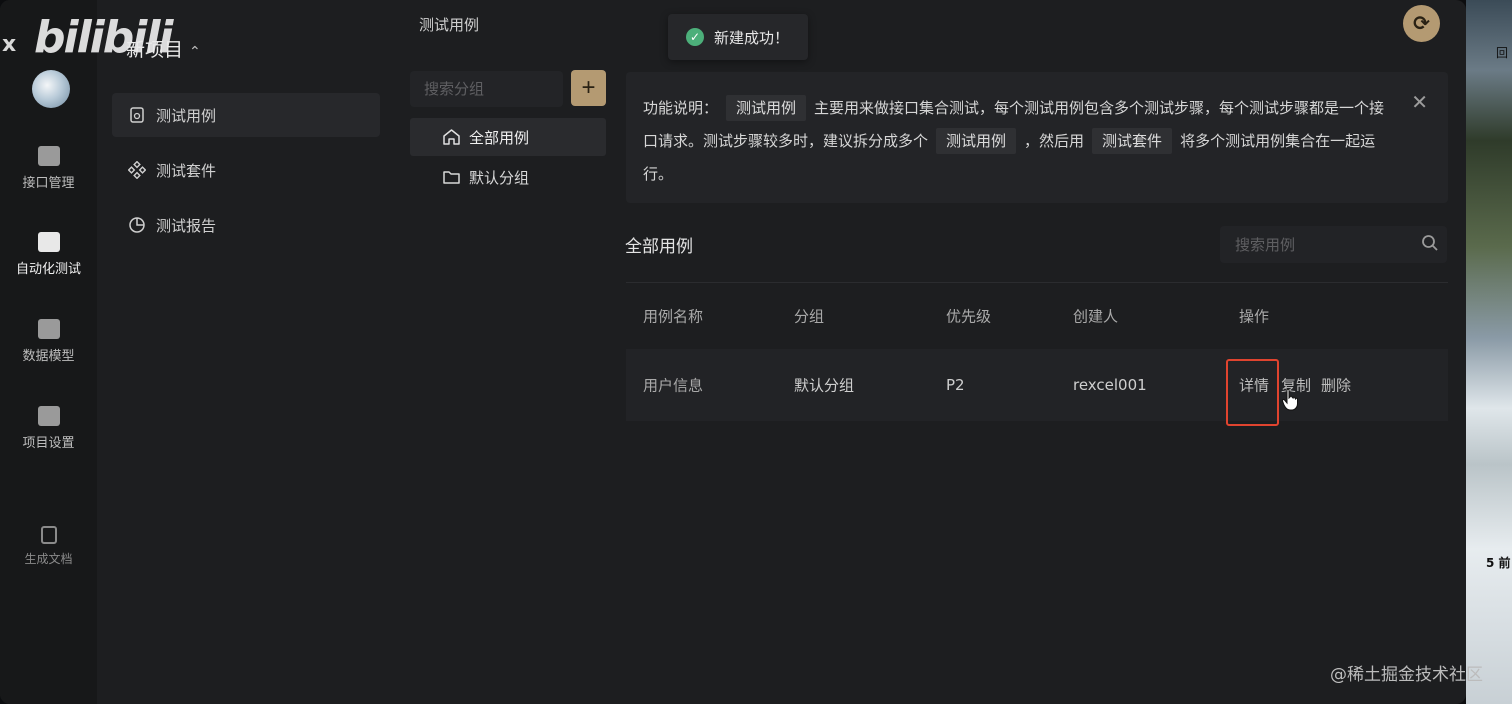 Image resolution: width=1512 pixels, height=704 pixels. I want to click on folder-icon, so click(451, 177).